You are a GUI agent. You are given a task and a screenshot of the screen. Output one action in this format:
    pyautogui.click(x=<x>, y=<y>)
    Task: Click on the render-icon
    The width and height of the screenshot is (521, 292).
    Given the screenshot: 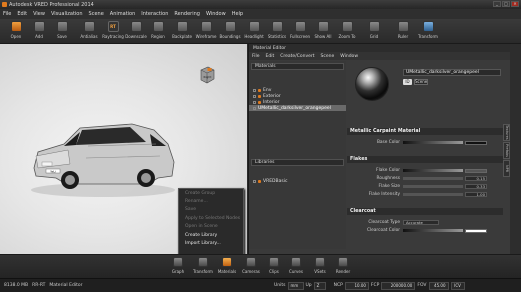 What is the action you would take?
    pyautogui.click(x=343, y=262)
    